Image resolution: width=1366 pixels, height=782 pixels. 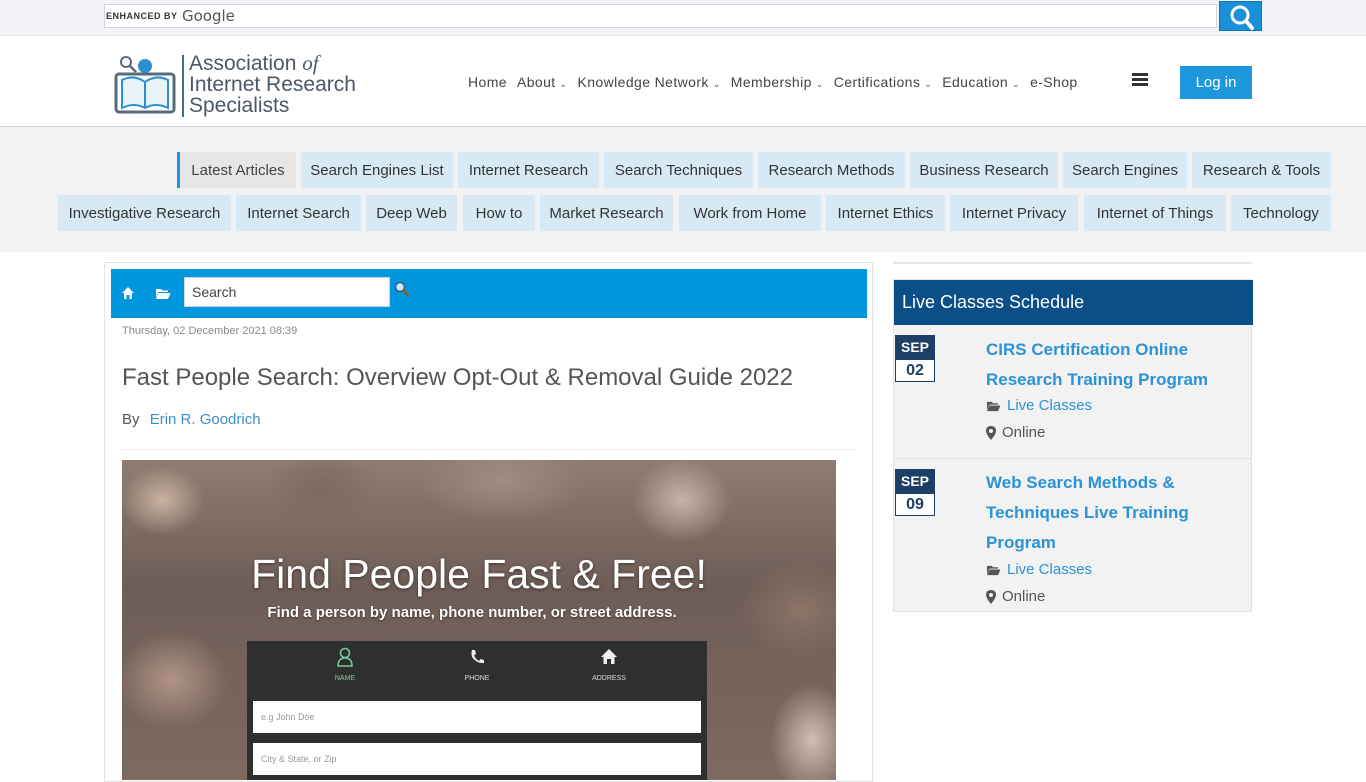 What do you see at coordinates (877, 82) in the screenshot?
I see `nav-label: Certifications` at bounding box center [877, 82].